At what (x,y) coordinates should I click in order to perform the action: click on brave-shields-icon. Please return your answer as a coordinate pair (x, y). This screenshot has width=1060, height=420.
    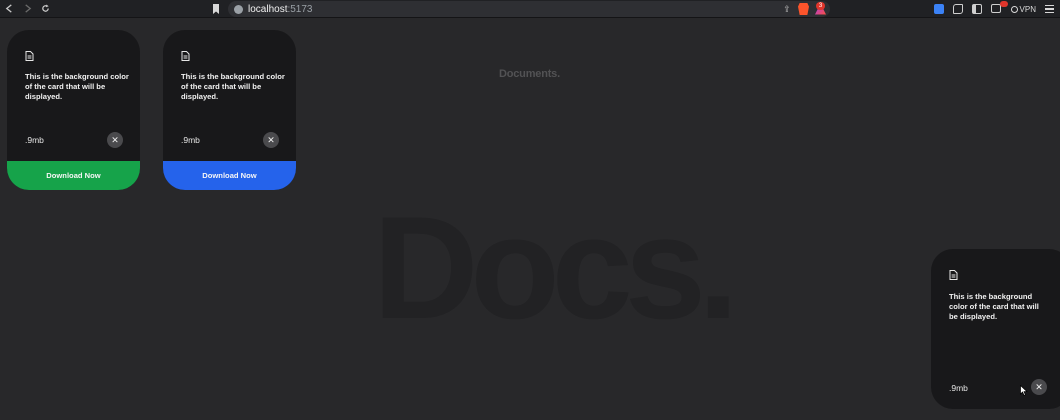
    Looking at the image, I should click on (803, 9).